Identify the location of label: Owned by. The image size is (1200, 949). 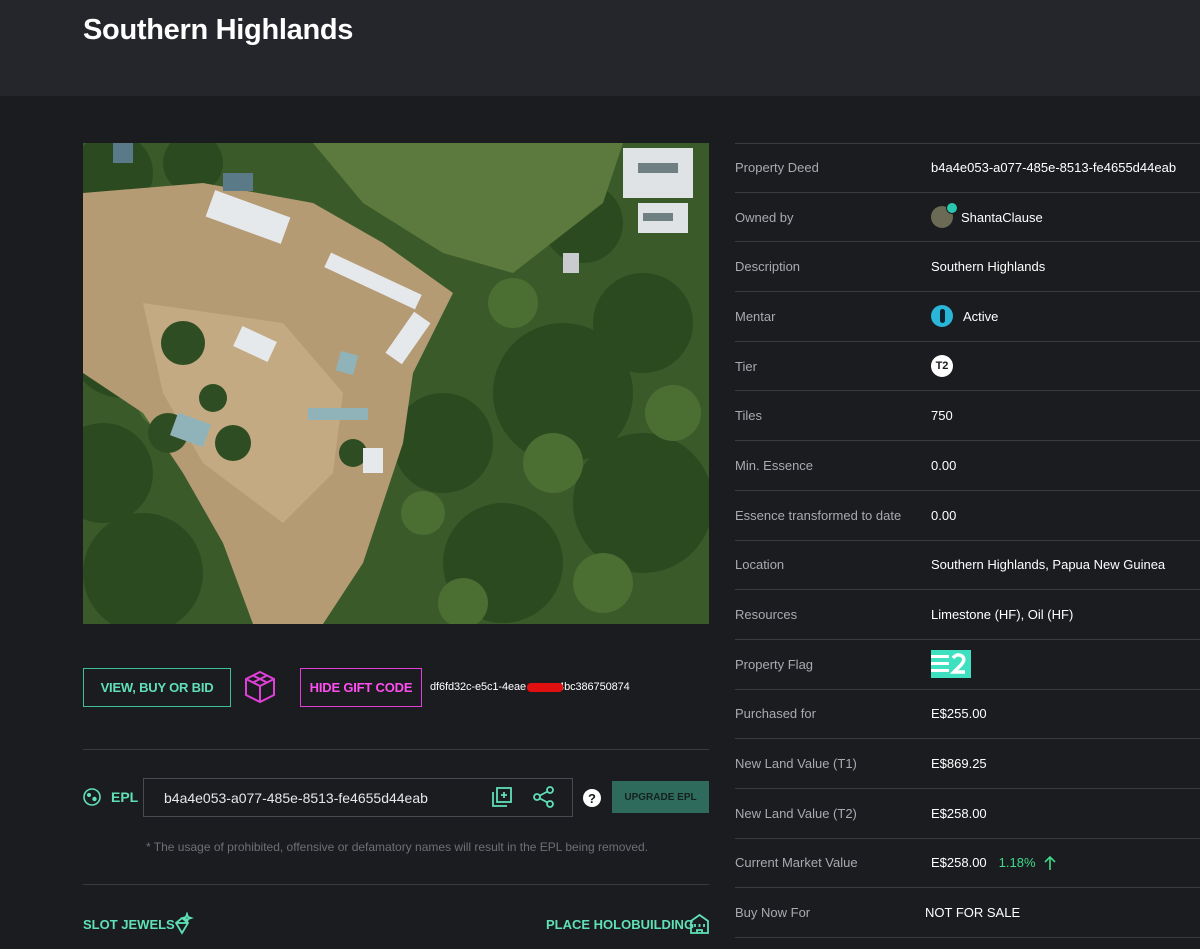
(764, 217).